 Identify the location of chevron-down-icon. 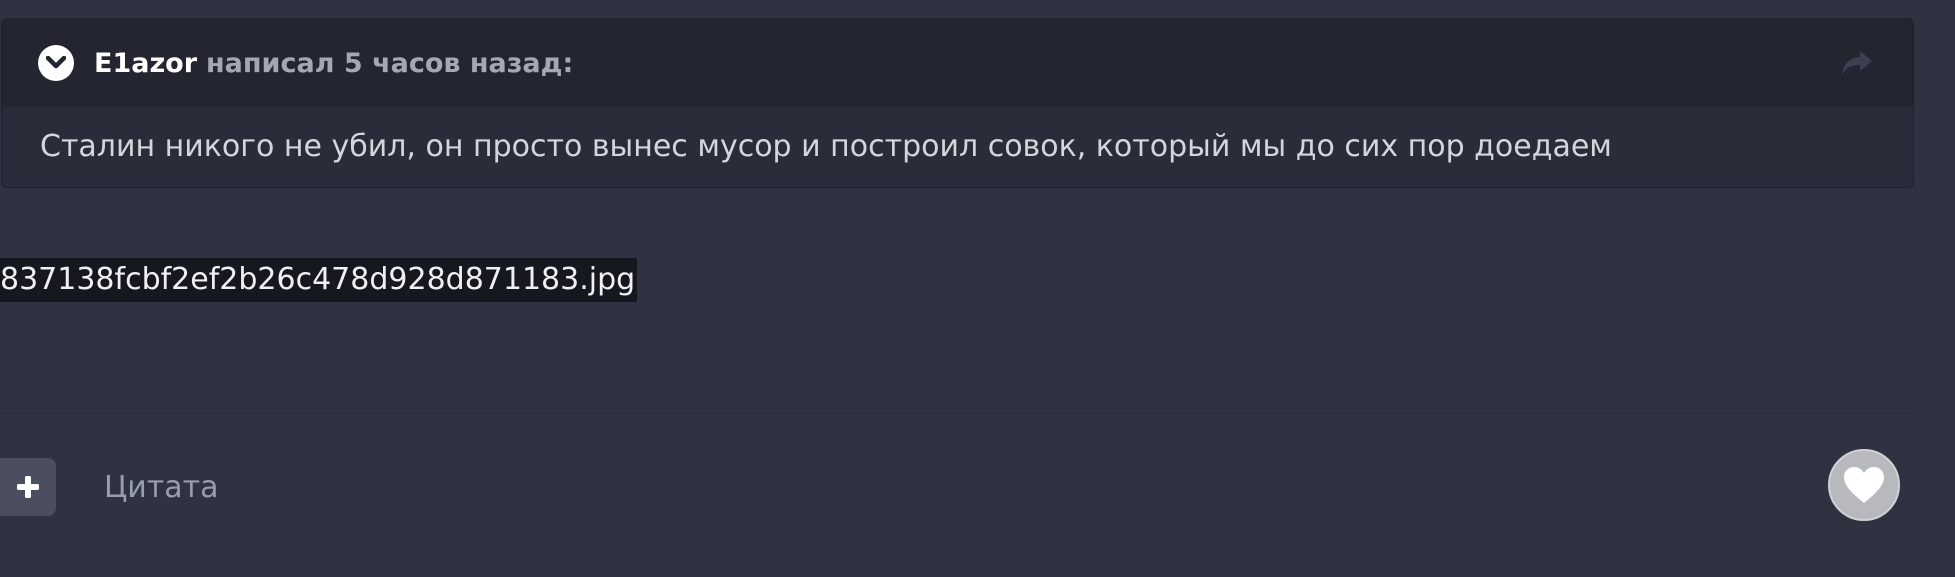
(56, 62).